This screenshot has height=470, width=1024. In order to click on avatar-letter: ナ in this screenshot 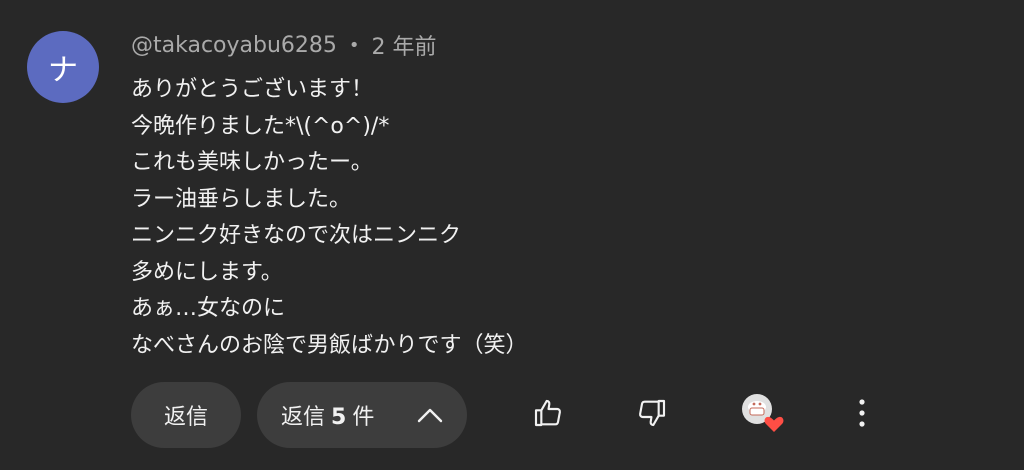, I will do `click(63, 70)`.